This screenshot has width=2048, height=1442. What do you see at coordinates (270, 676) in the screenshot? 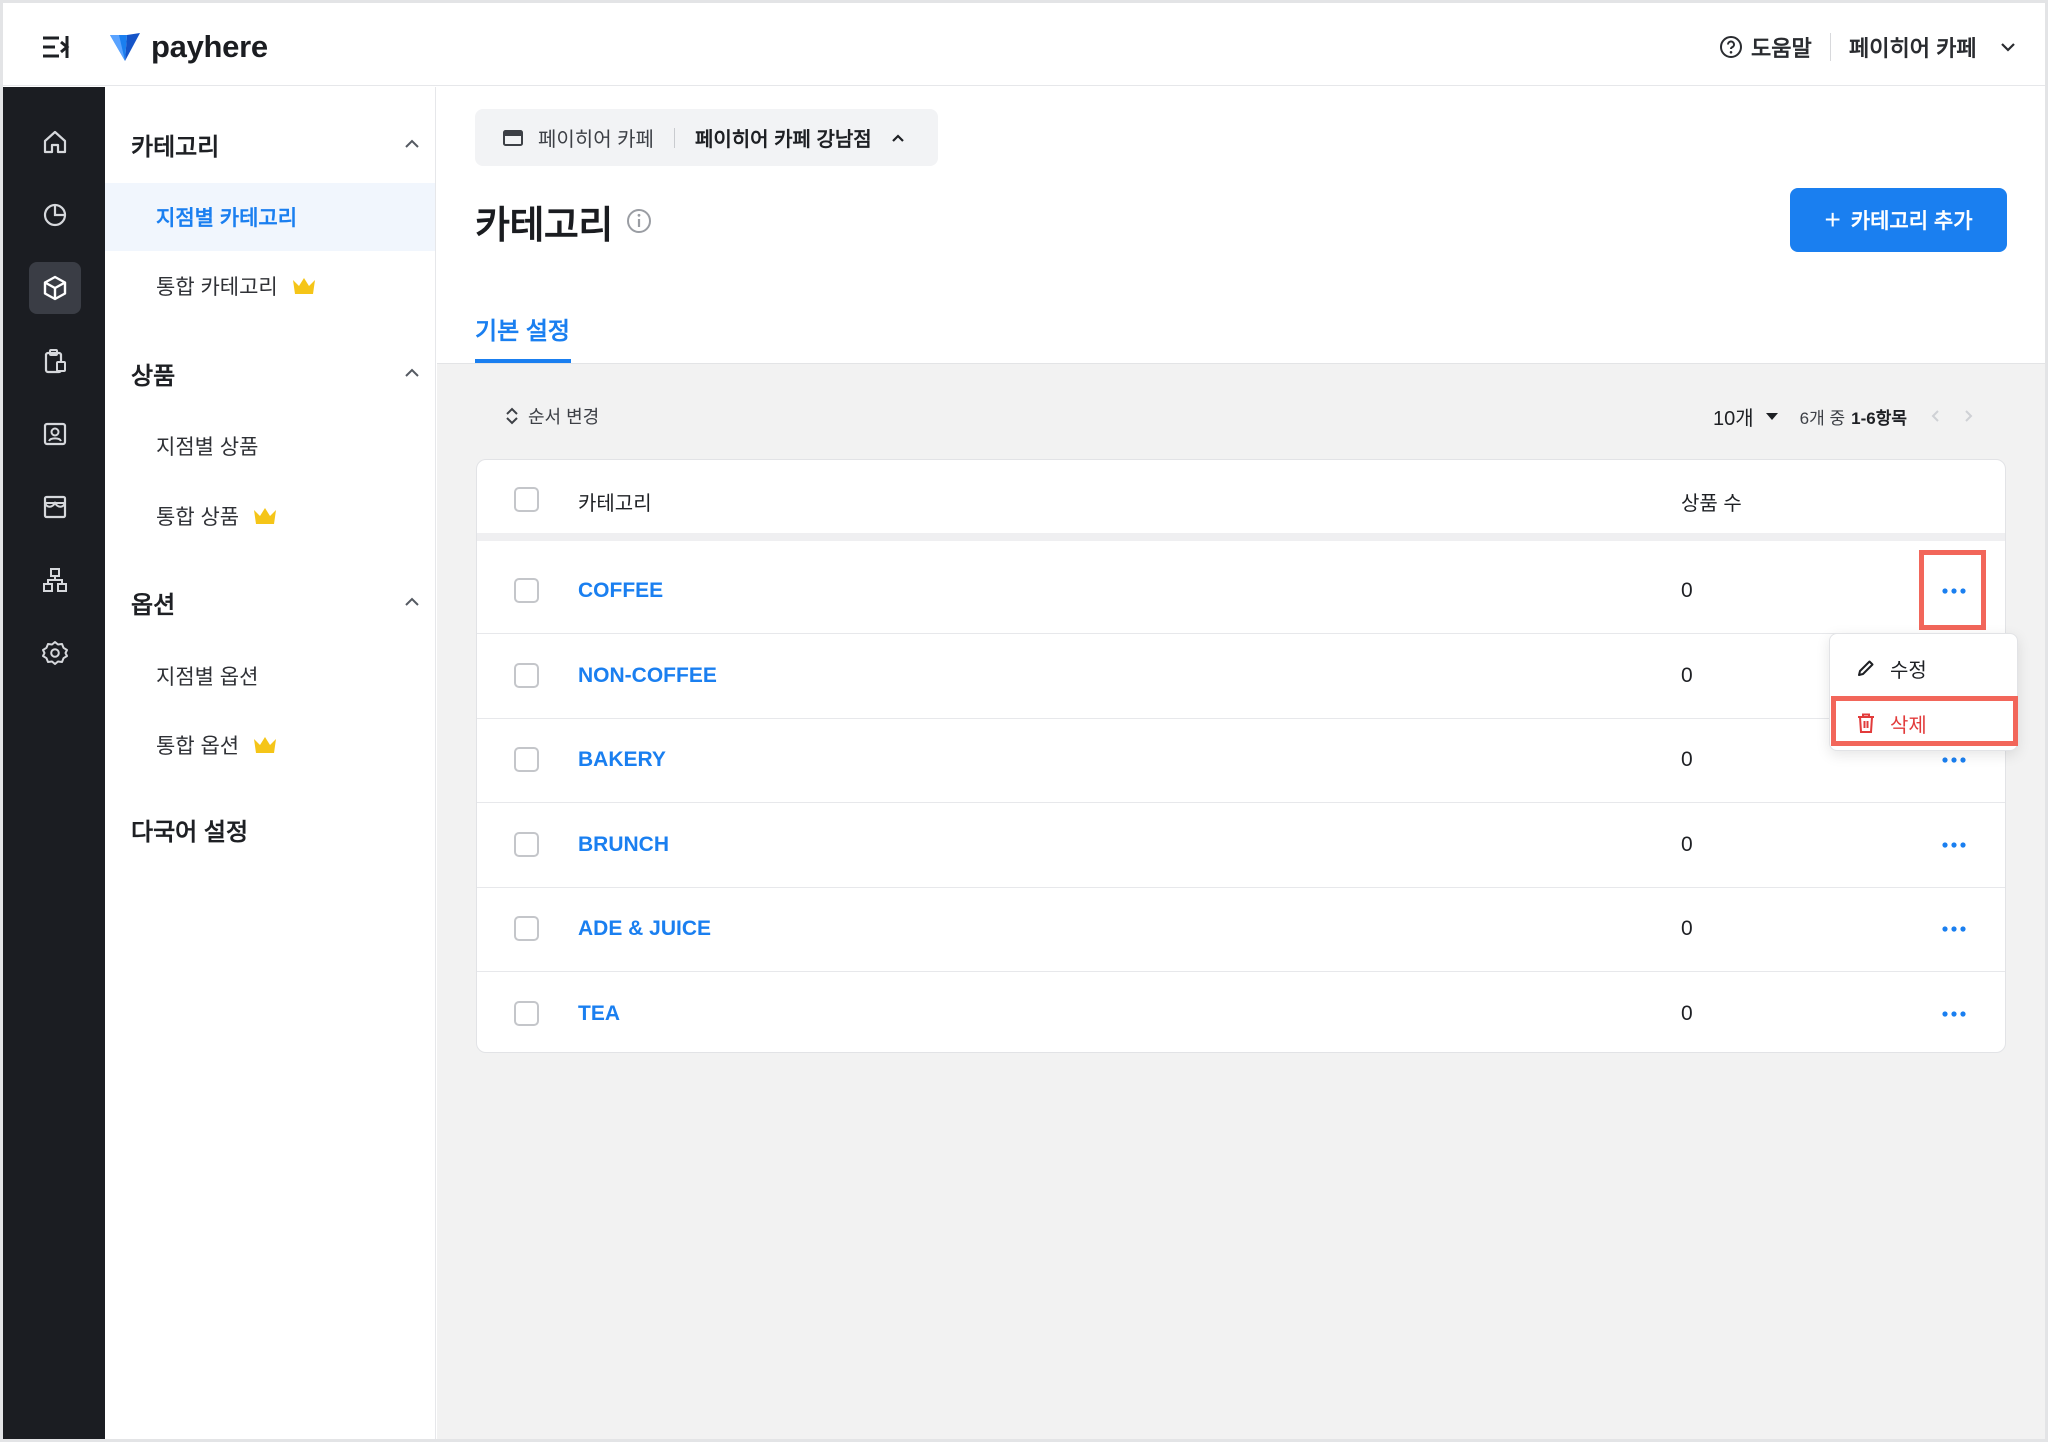
I see `sidebar-item-branch-option: 지점별 옵션` at bounding box center [270, 676].